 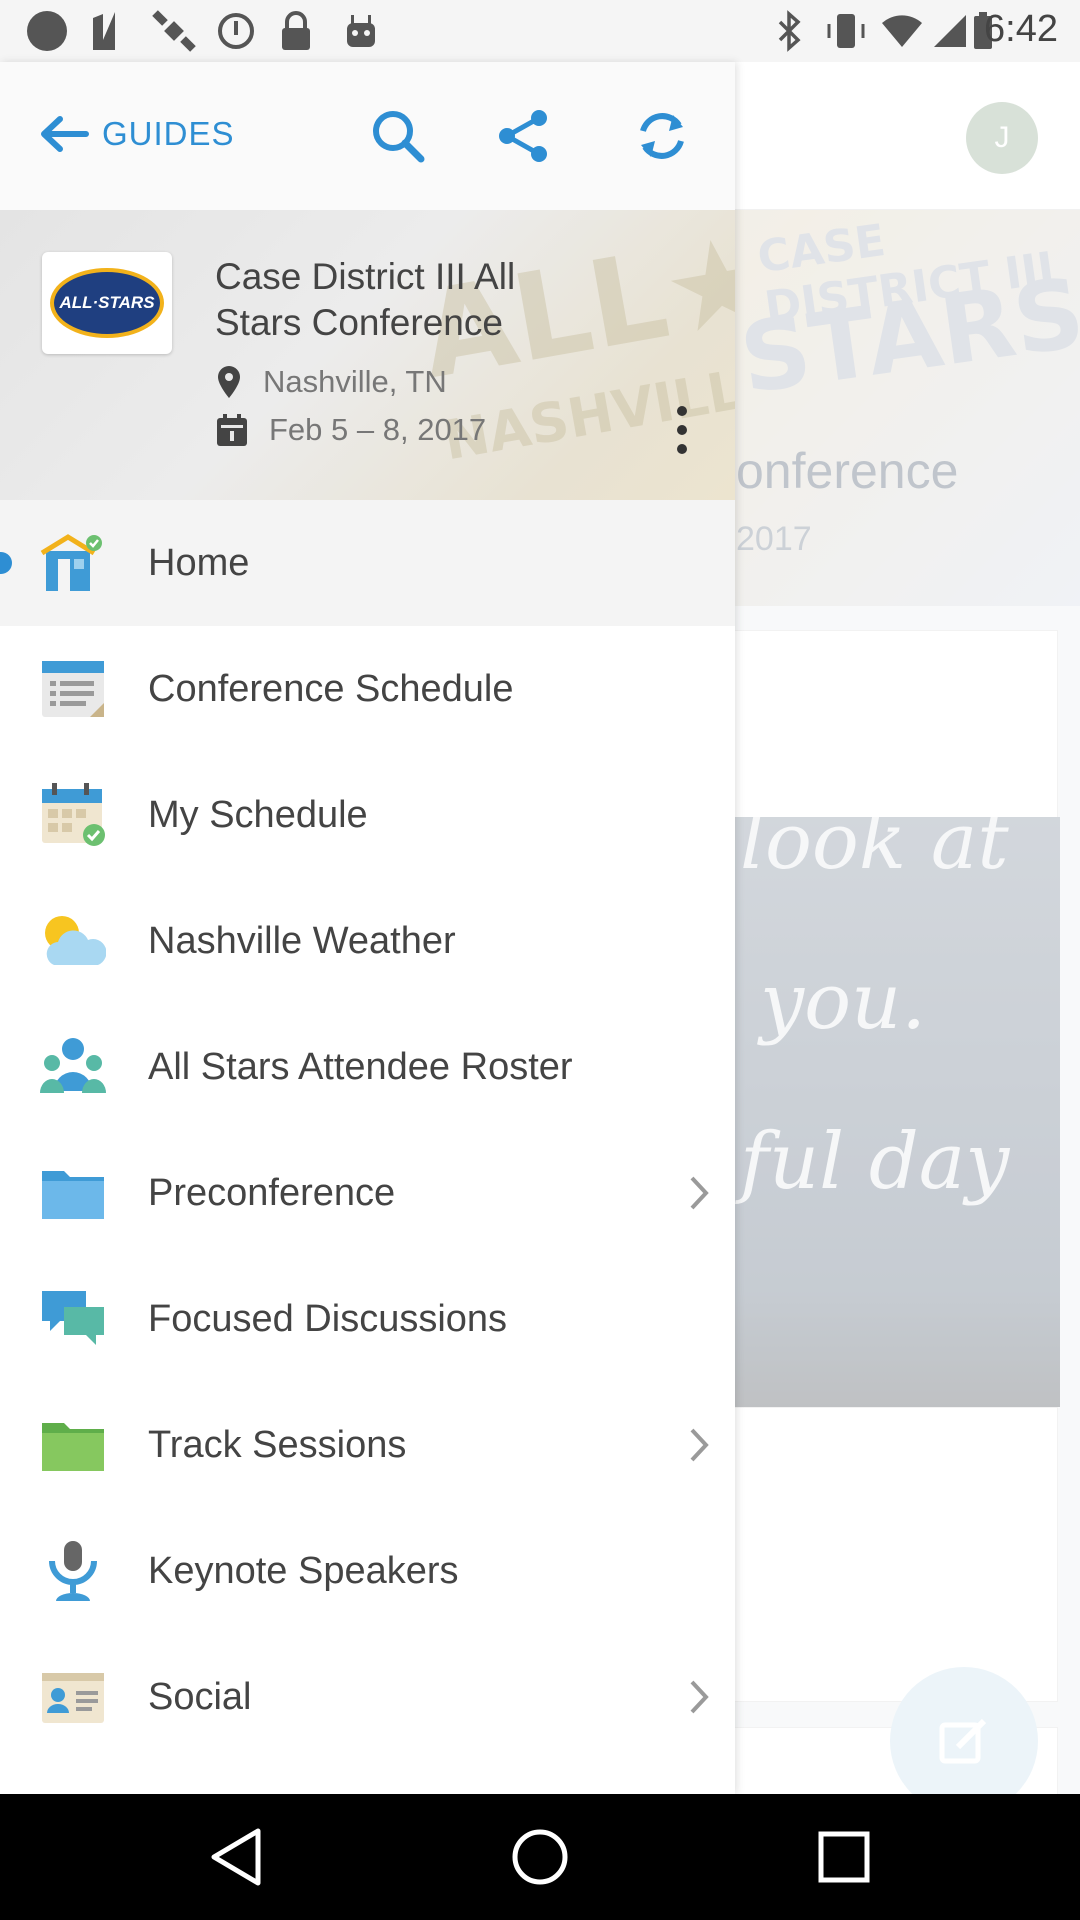 I want to click on share-button, so click(x=524, y=136).